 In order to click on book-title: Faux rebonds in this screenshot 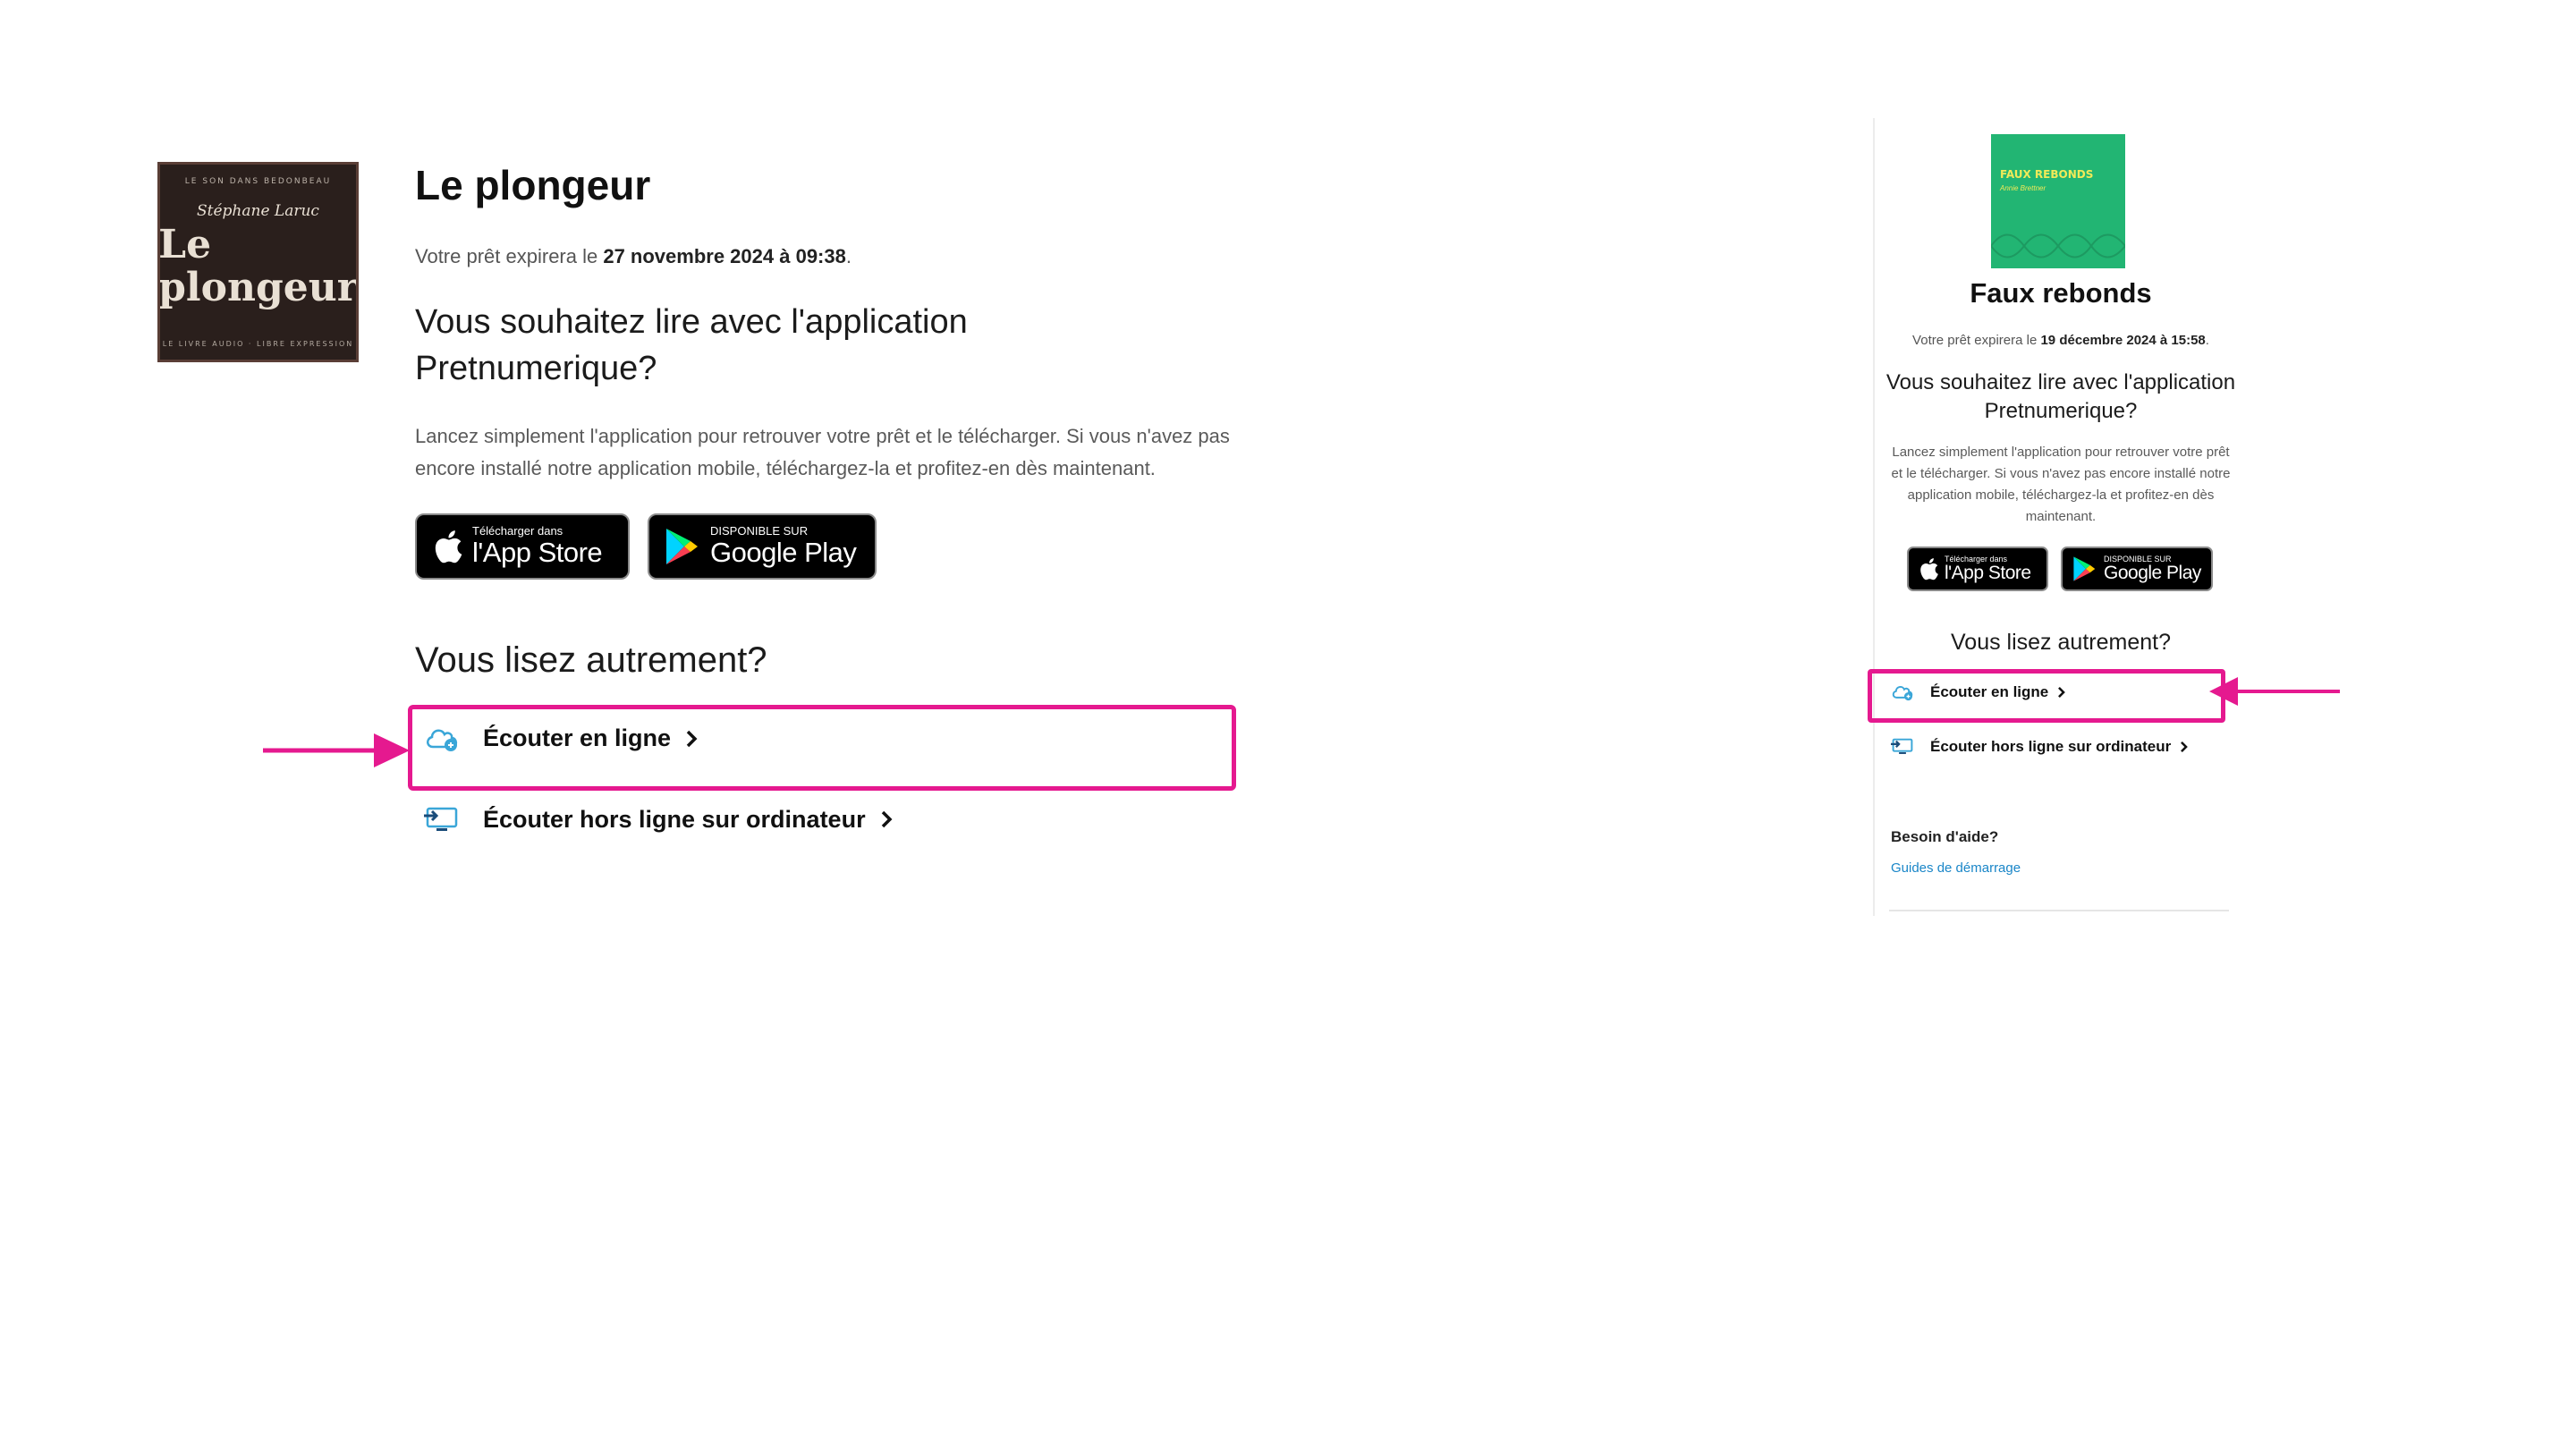, I will do `click(2061, 293)`.